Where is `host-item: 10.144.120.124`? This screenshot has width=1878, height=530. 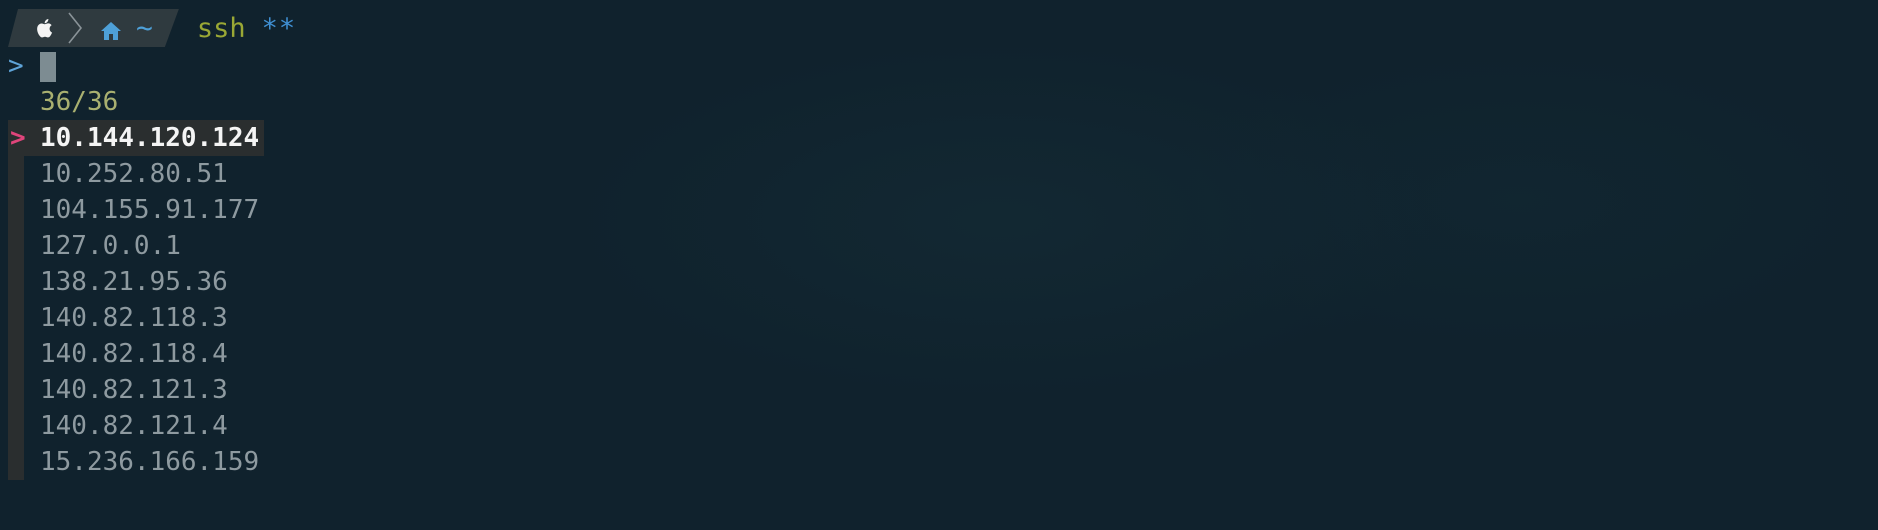
host-item: 10.144.120.124 is located at coordinates (149, 138).